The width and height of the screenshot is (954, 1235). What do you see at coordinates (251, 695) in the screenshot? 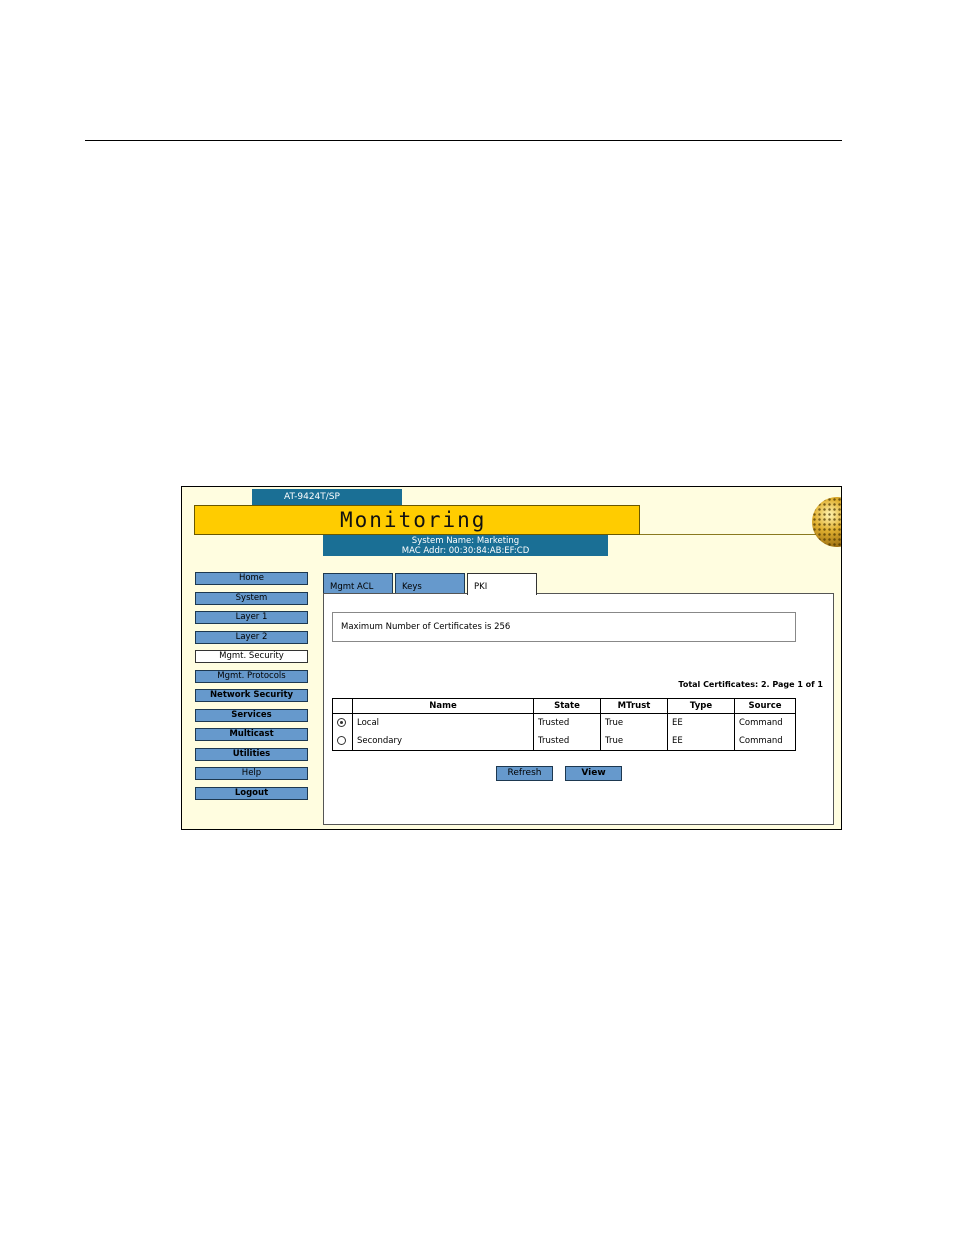
I see `nav-network-security-button: Network Security` at bounding box center [251, 695].